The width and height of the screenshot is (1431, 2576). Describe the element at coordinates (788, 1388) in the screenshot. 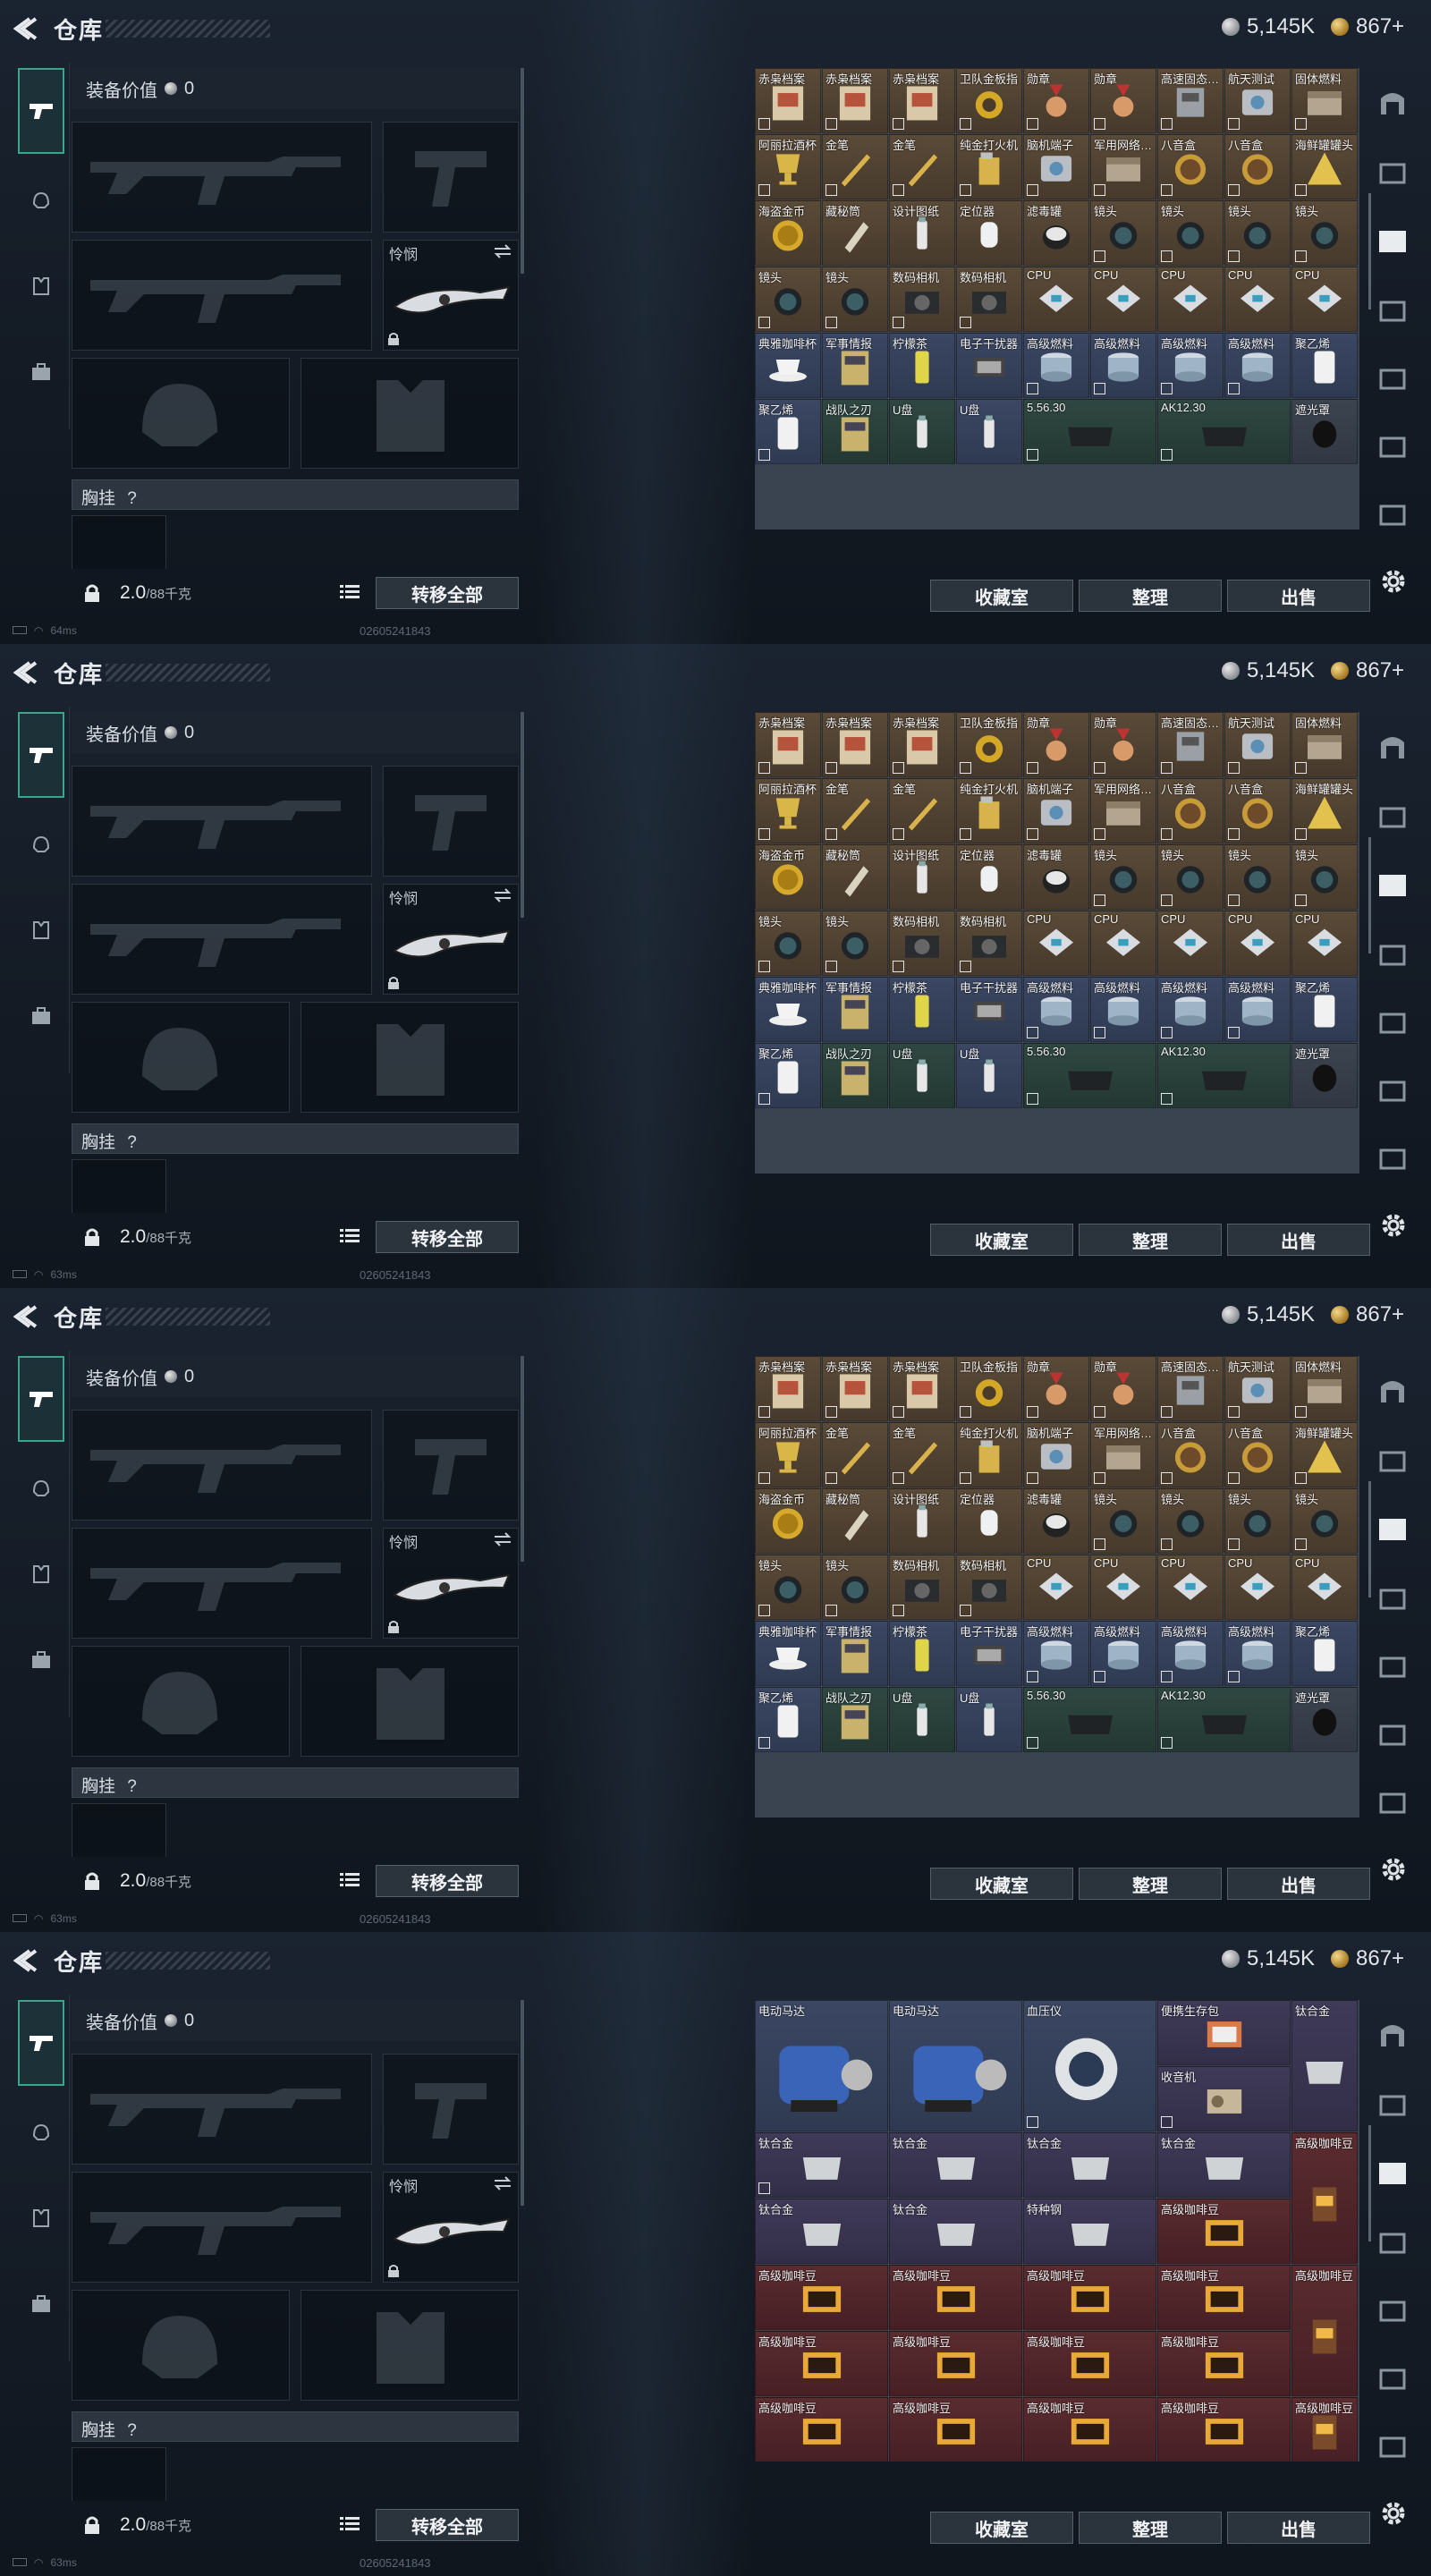

I see `stash-item: 赤枭档案` at that location.